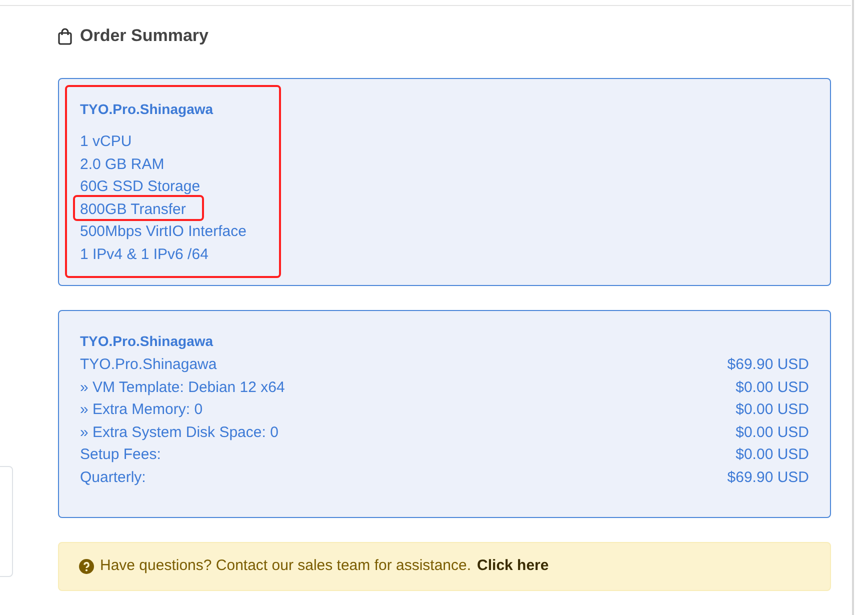 Image resolution: width=861 pixels, height=615 pixels. I want to click on shopping-bag-icon, so click(65, 36).